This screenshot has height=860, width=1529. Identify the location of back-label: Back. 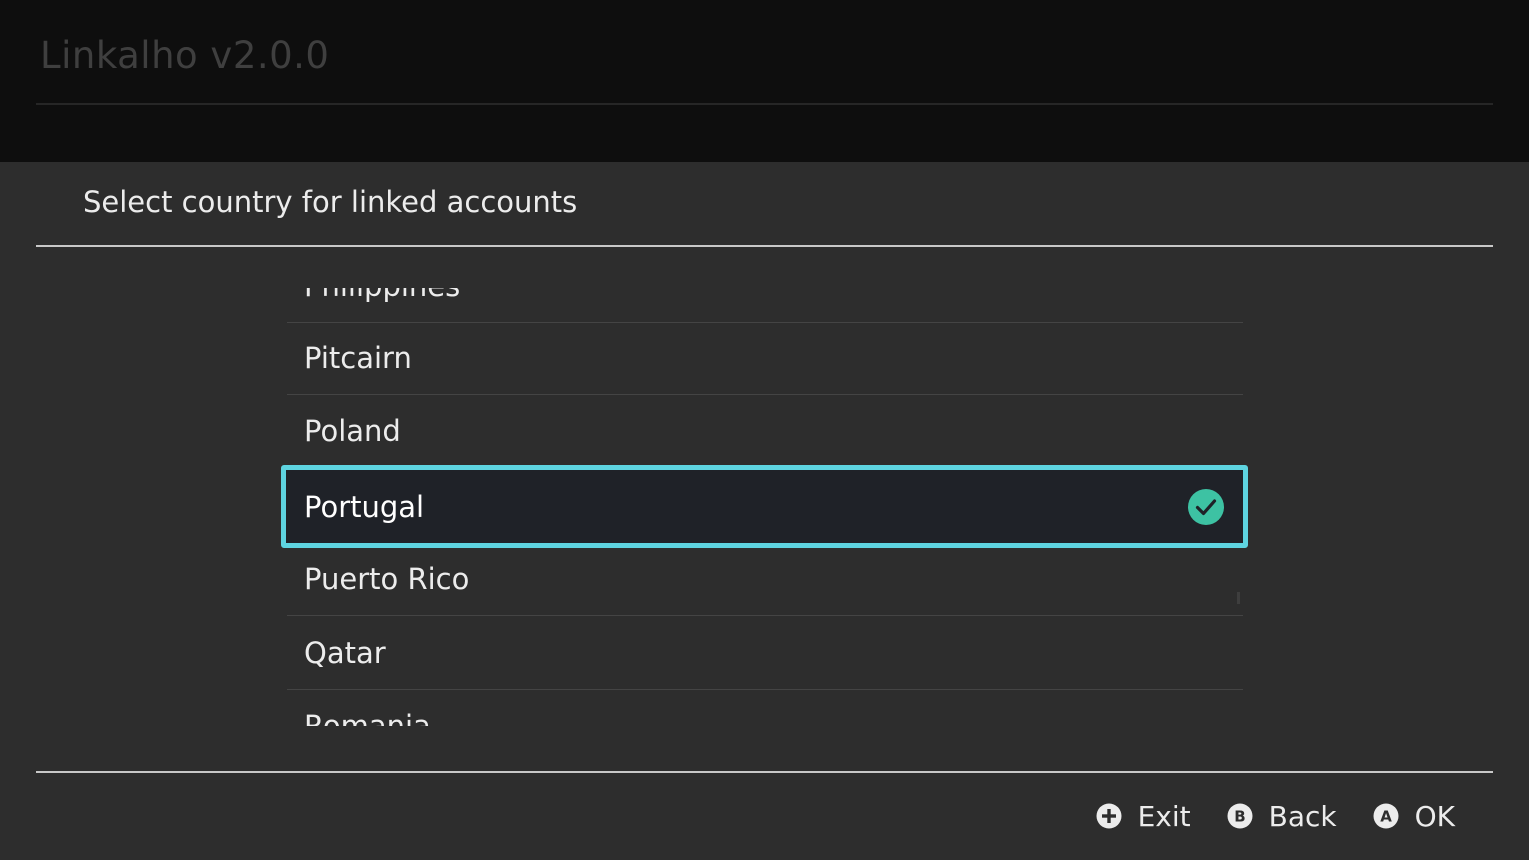
(1302, 816).